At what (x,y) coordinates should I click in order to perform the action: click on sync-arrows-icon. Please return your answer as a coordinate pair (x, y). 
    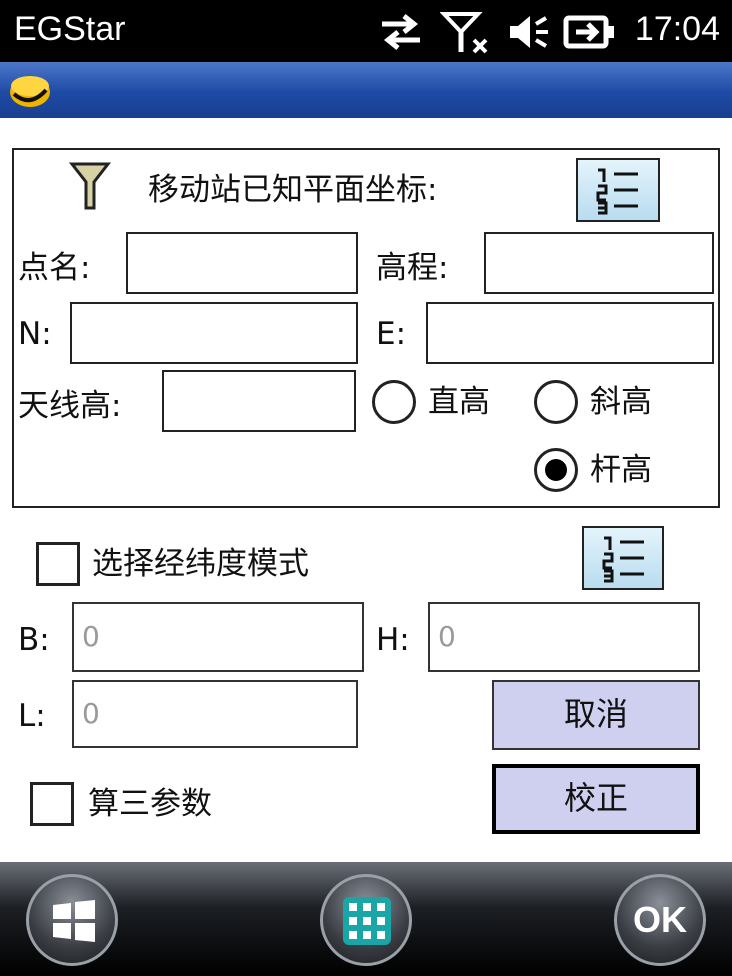
    Looking at the image, I should click on (401, 32).